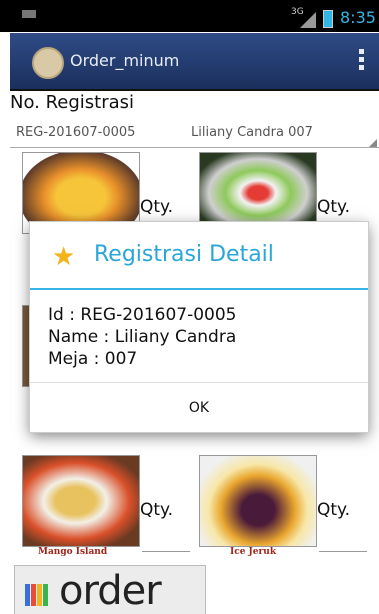 The width and height of the screenshot is (379, 614). I want to click on detail-meja: Meja : 007, so click(93, 359).